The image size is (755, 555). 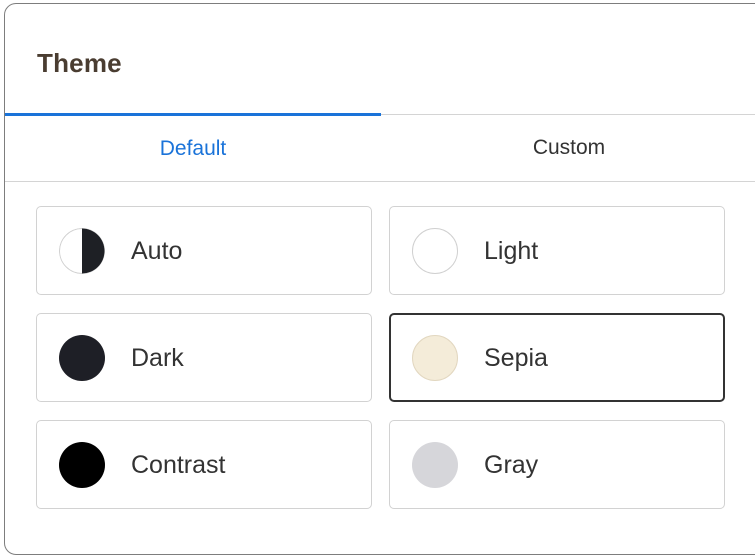 What do you see at coordinates (557, 464) in the screenshot?
I see `theme-option-gray: Gray` at bounding box center [557, 464].